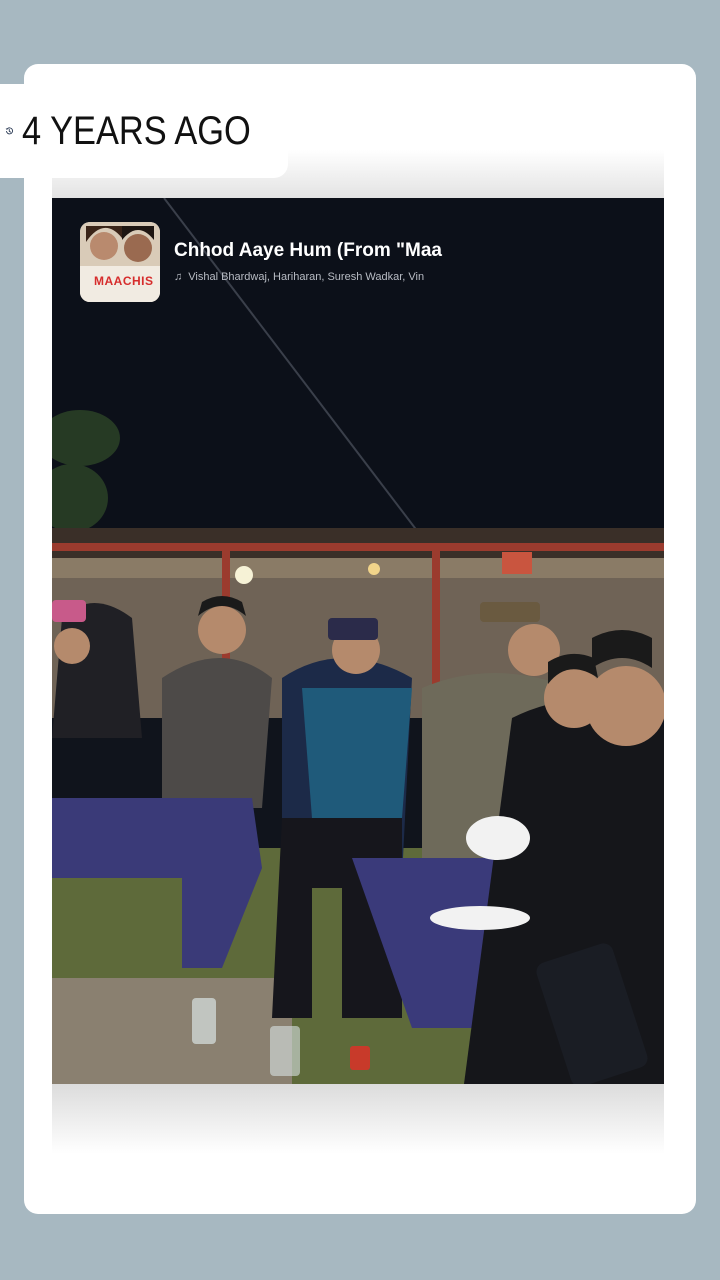 The height and width of the screenshot is (1280, 720). I want to click on history-clock-icon, so click(9, 131).